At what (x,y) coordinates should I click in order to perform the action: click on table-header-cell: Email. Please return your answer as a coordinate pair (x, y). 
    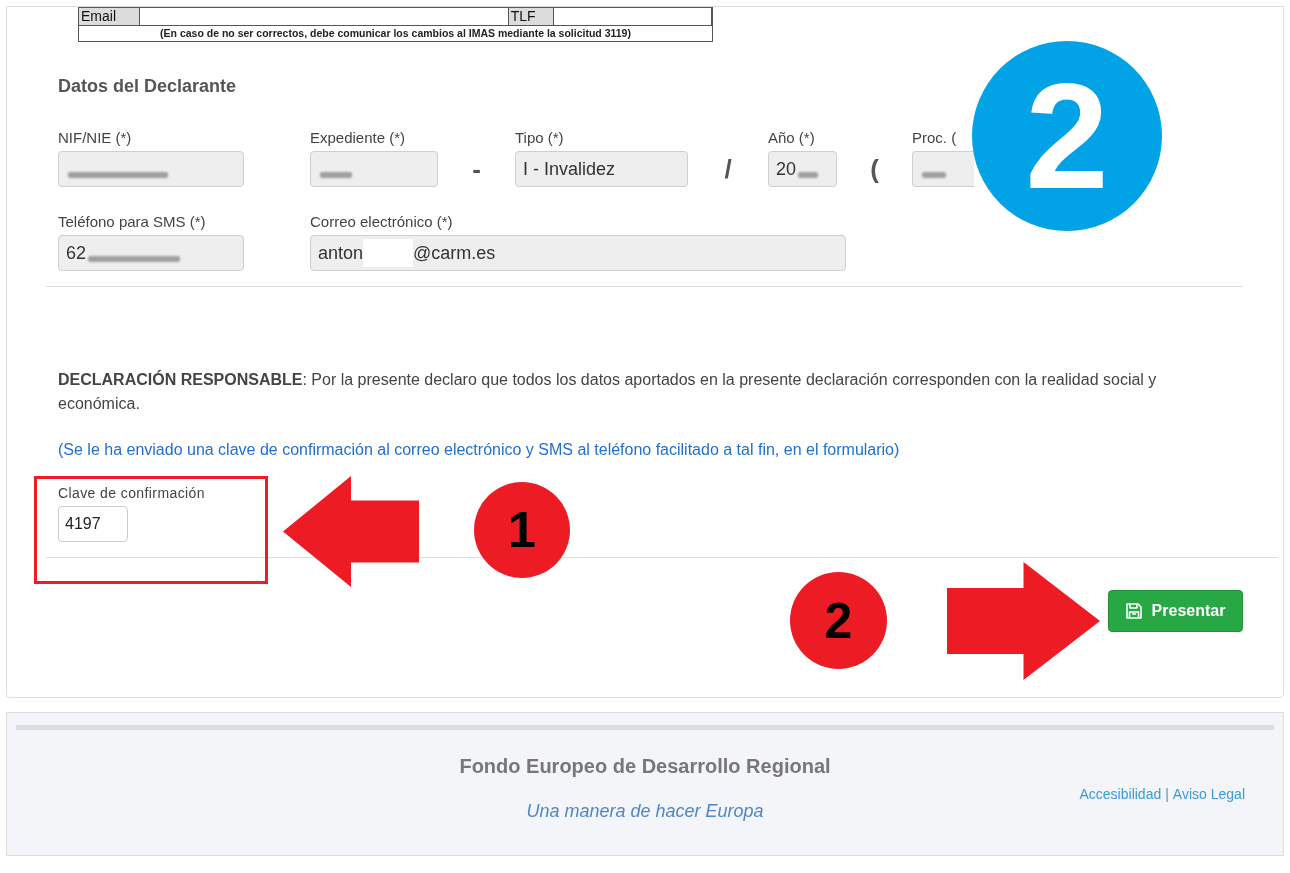
    Looking at the image, I should click on (109, 16).